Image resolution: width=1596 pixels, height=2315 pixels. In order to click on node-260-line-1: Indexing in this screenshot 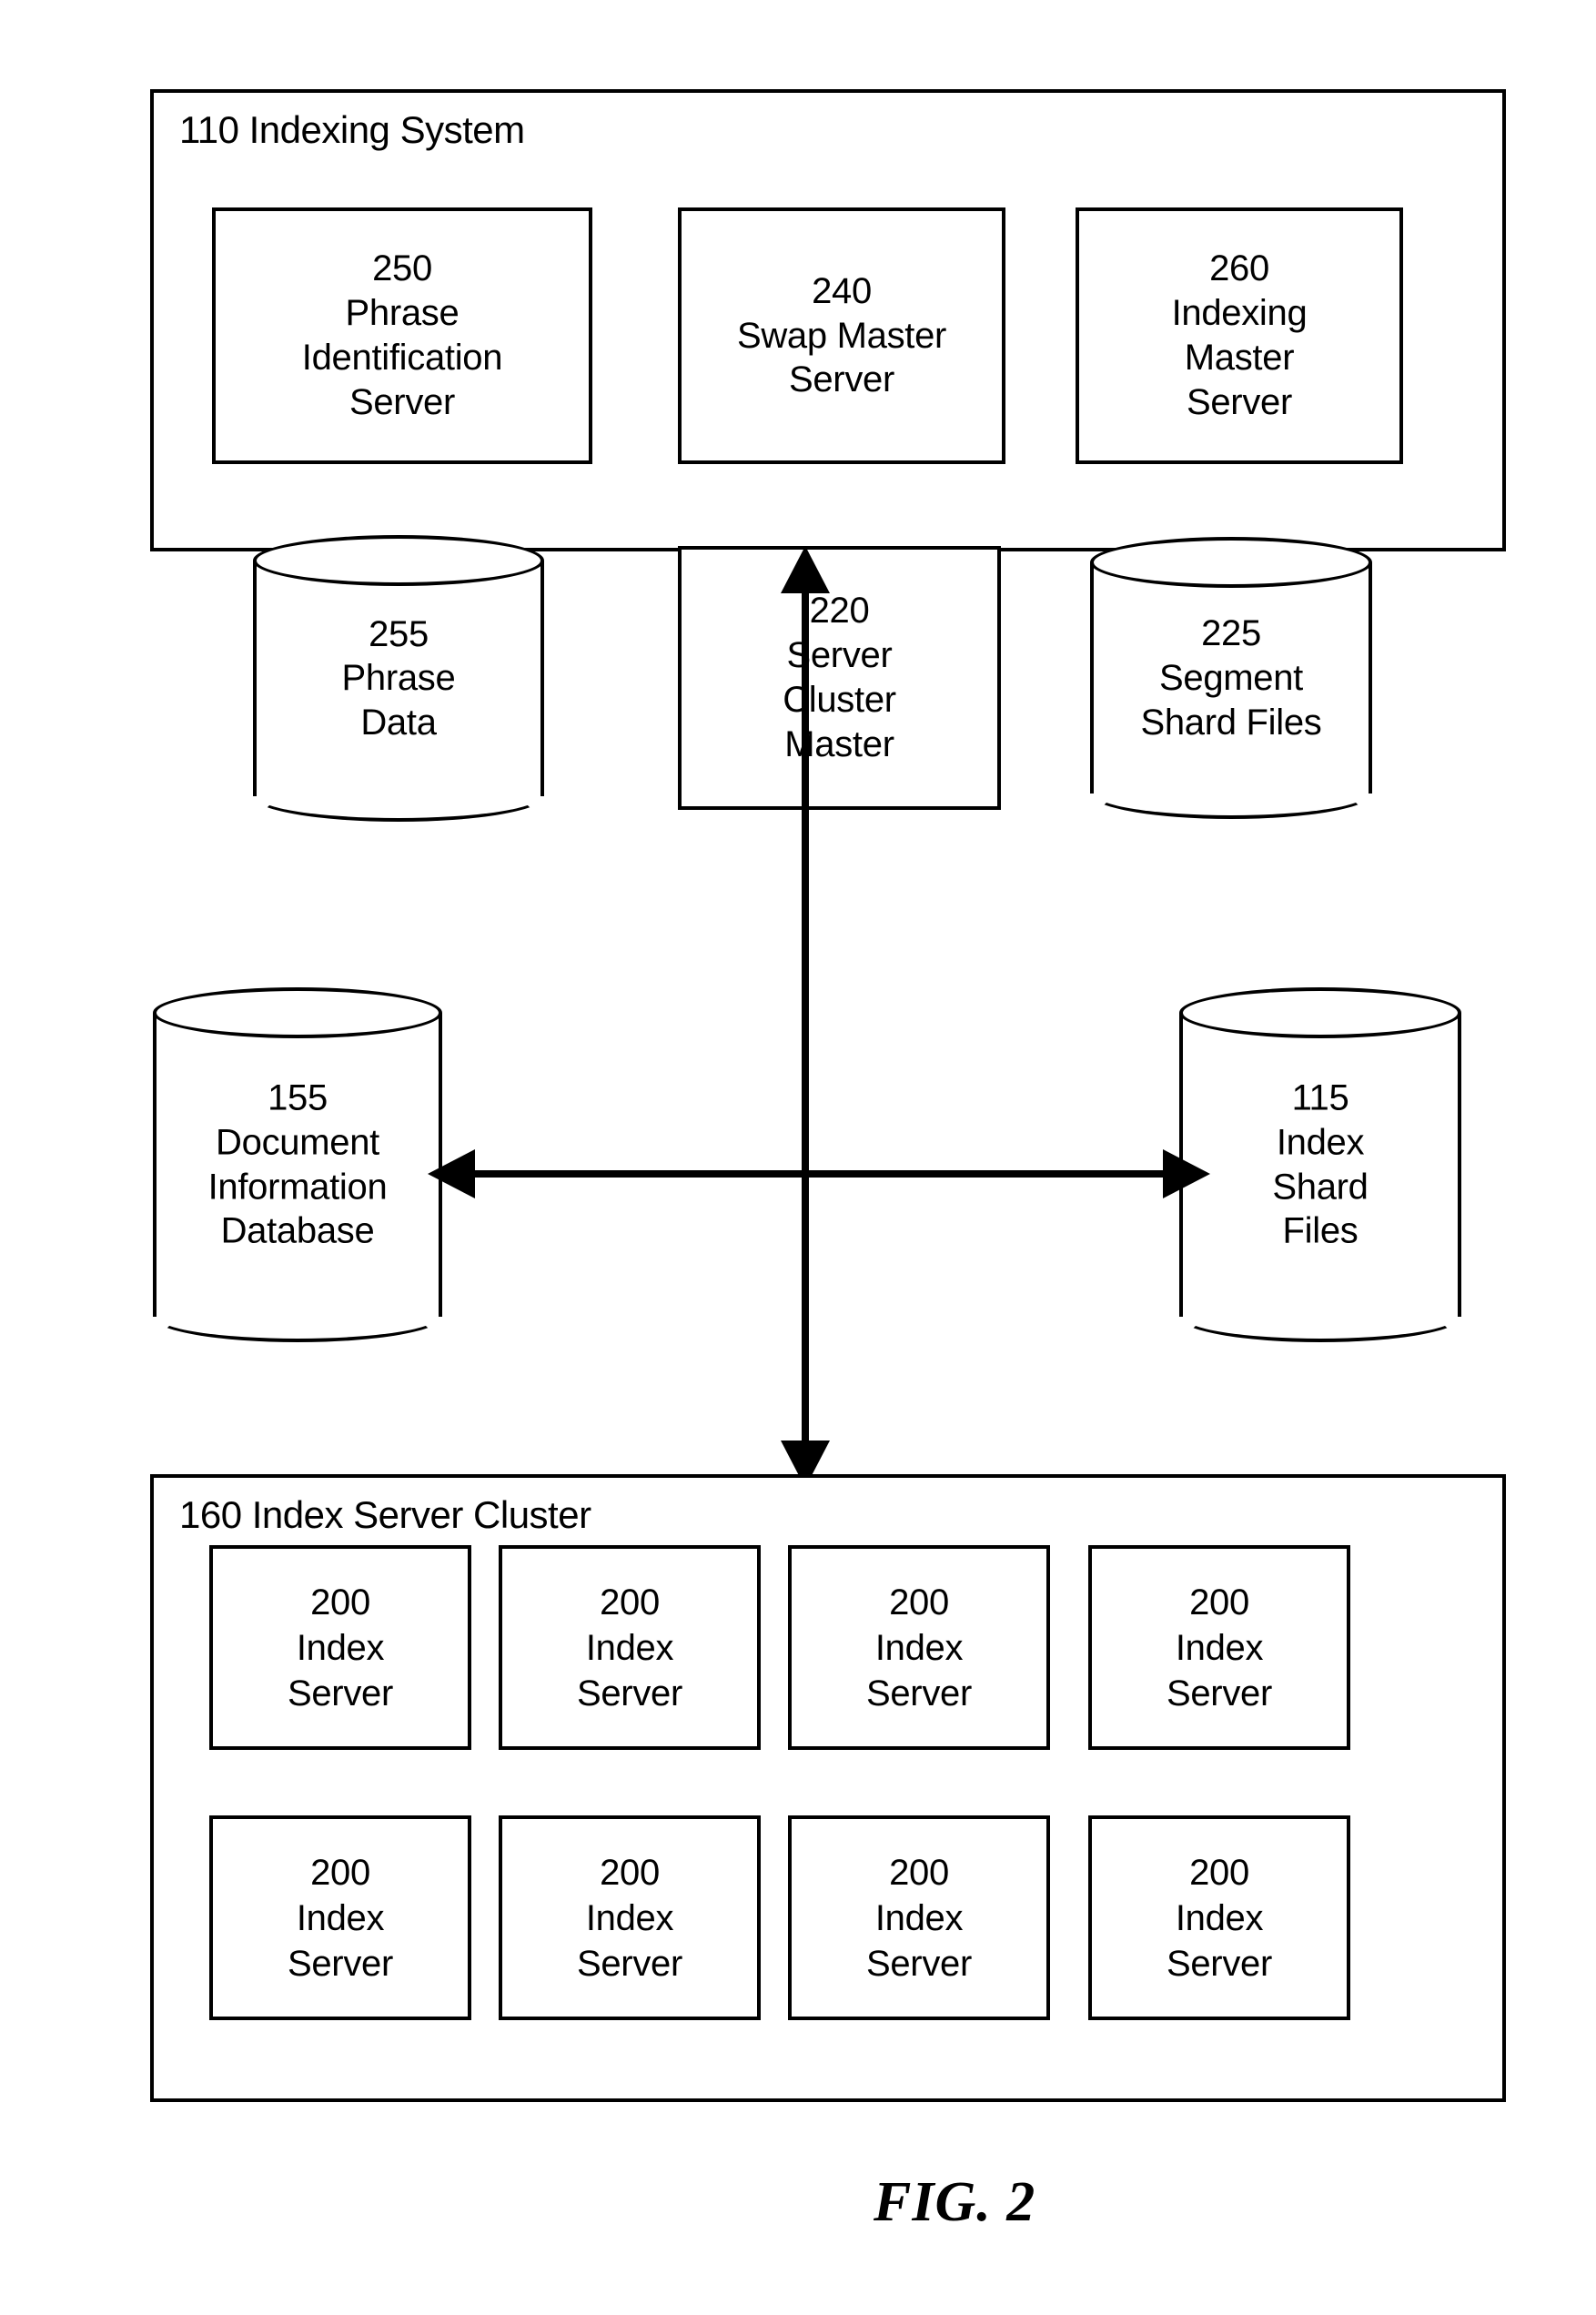, I will do `click(1239, 313)`.